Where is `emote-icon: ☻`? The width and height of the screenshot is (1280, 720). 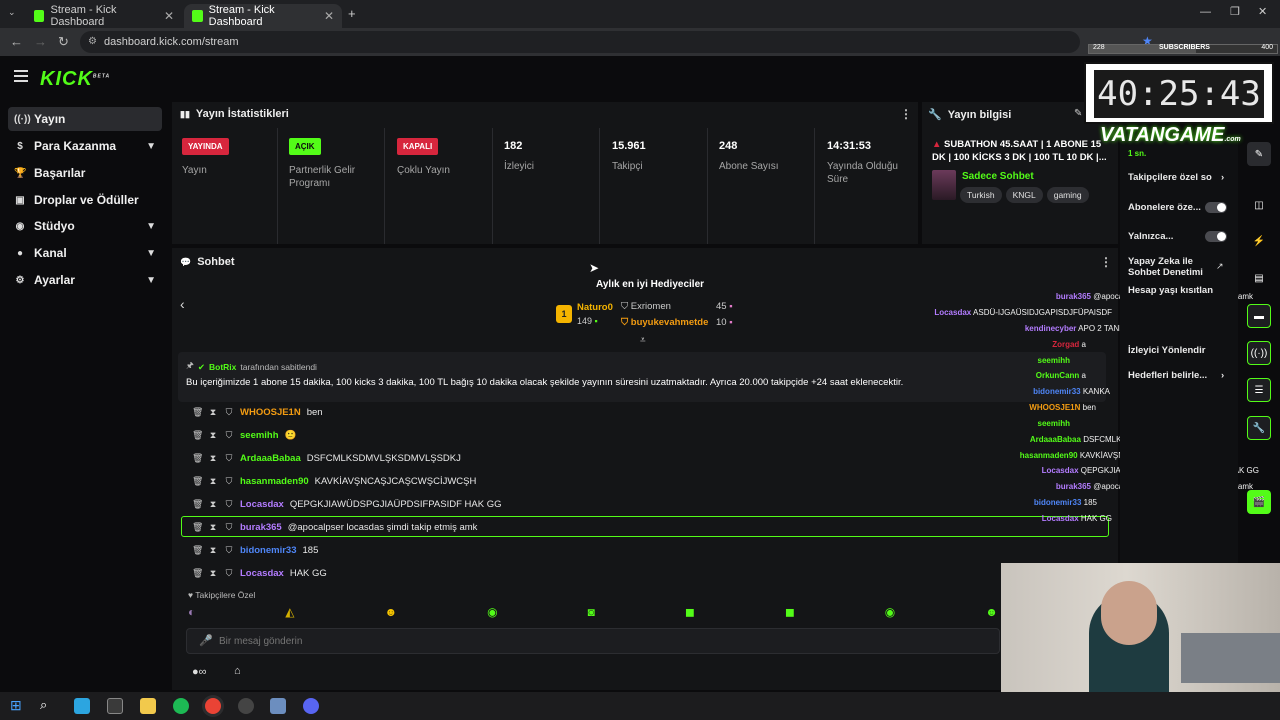
emote-icon: ☻ is located at coordinates (390, 613).